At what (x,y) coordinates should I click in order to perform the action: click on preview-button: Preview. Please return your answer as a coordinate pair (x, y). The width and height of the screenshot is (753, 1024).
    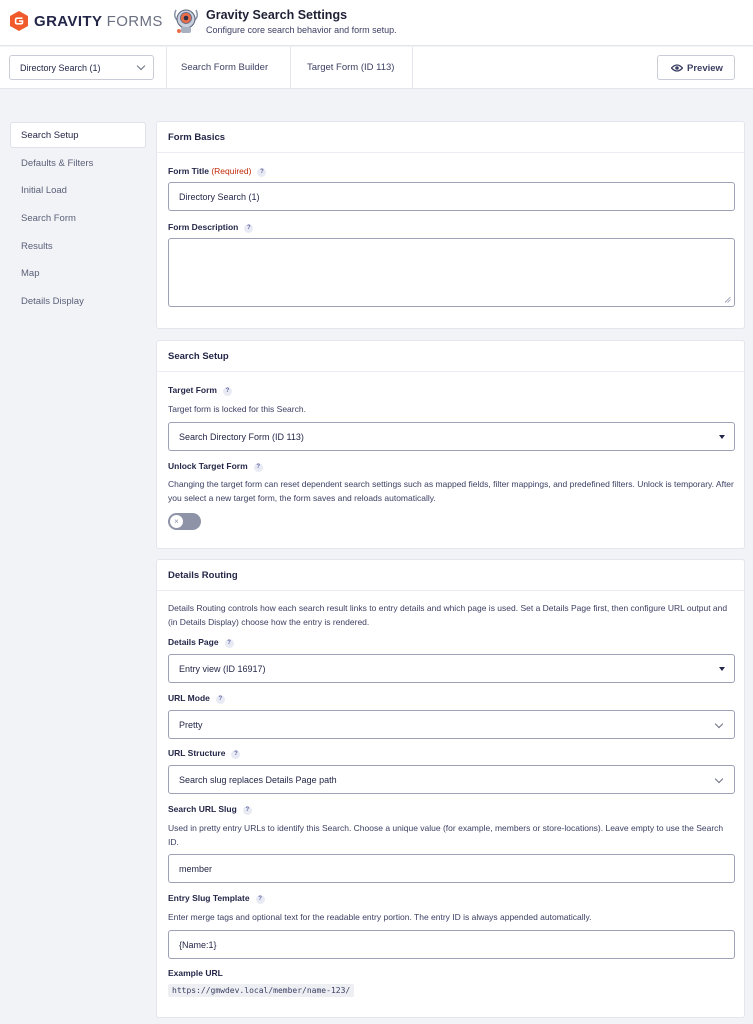
    Looking at the image, I should click on (696, 67).